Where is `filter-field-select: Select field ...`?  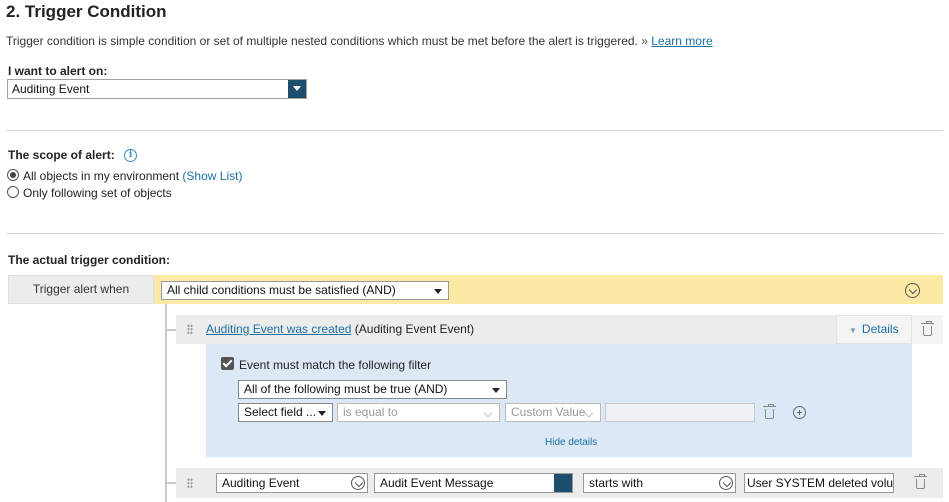
filter-field-select: Select field ... is located at coordinates (285, 412).